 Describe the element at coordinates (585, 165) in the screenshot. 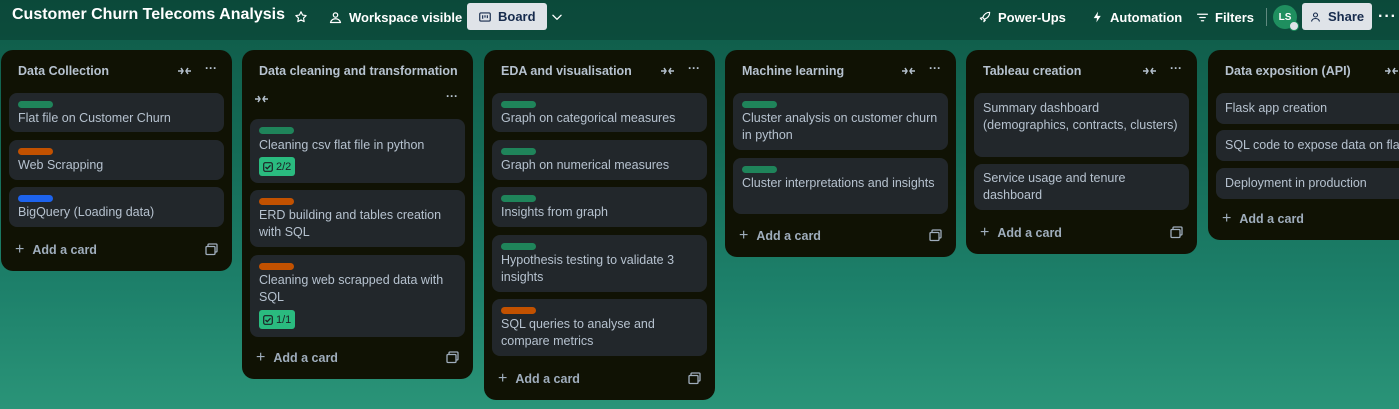

I see `card-title: Graph on numerical measures` at that location.